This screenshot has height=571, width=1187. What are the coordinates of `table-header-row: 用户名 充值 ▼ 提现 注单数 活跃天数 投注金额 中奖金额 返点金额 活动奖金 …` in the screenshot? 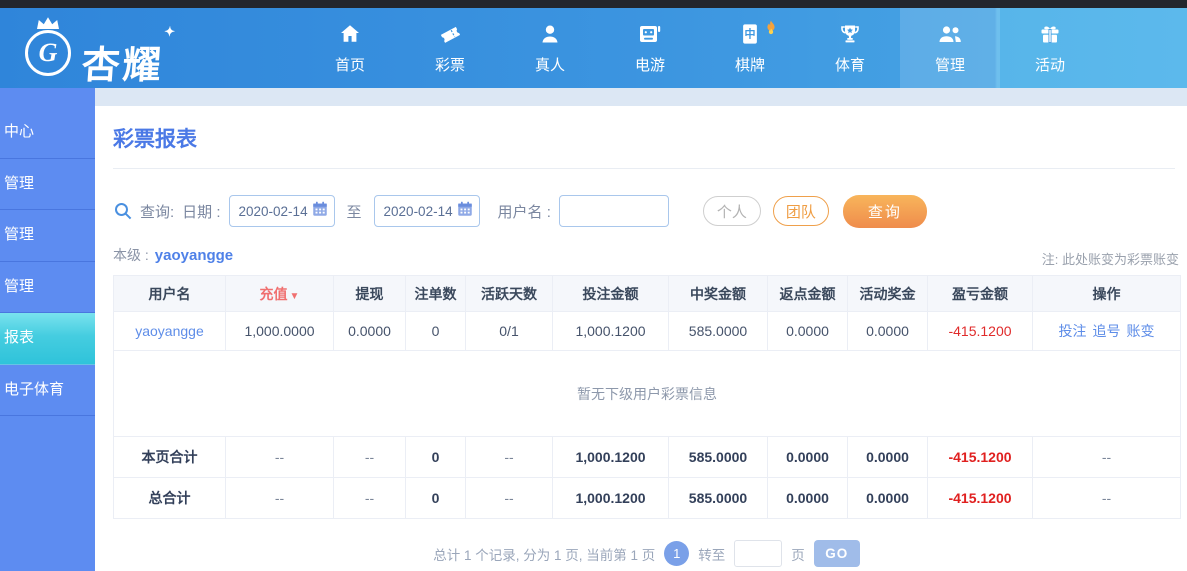 It's located at (647, 293).